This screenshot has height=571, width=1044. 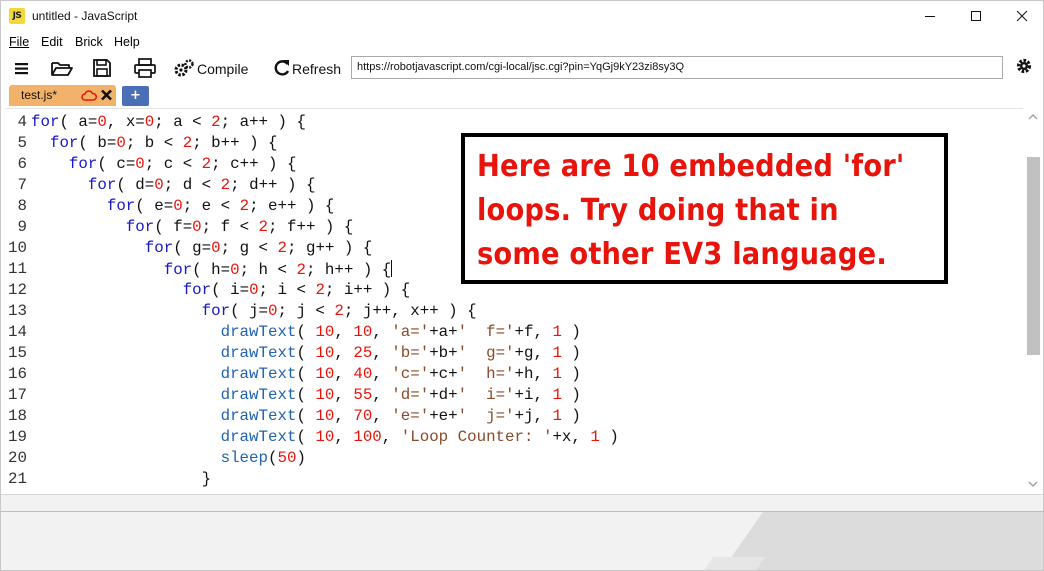 I want to click on annotation-line: Here are 10 embedded 'for', so click(x=691, y=166).